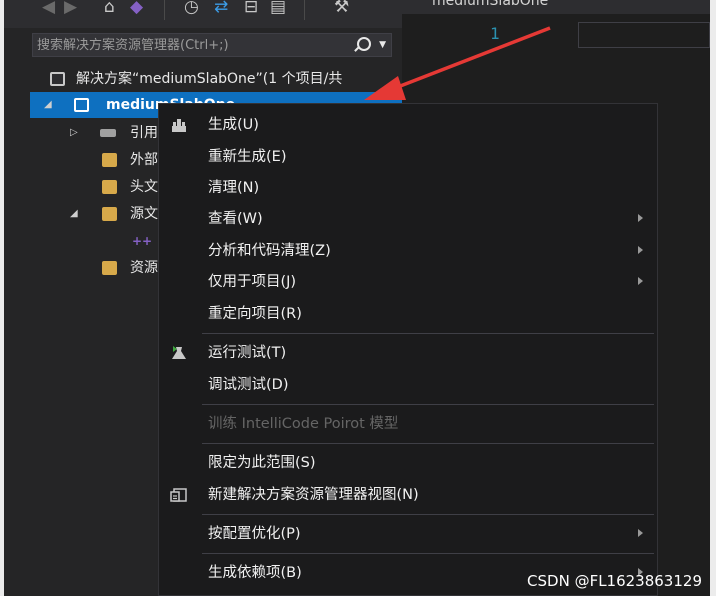 The width and height of the screenshot is (716, 596). I want to click on menu-item-analyze: 分析和代码清理(Z), so click(408, 251).